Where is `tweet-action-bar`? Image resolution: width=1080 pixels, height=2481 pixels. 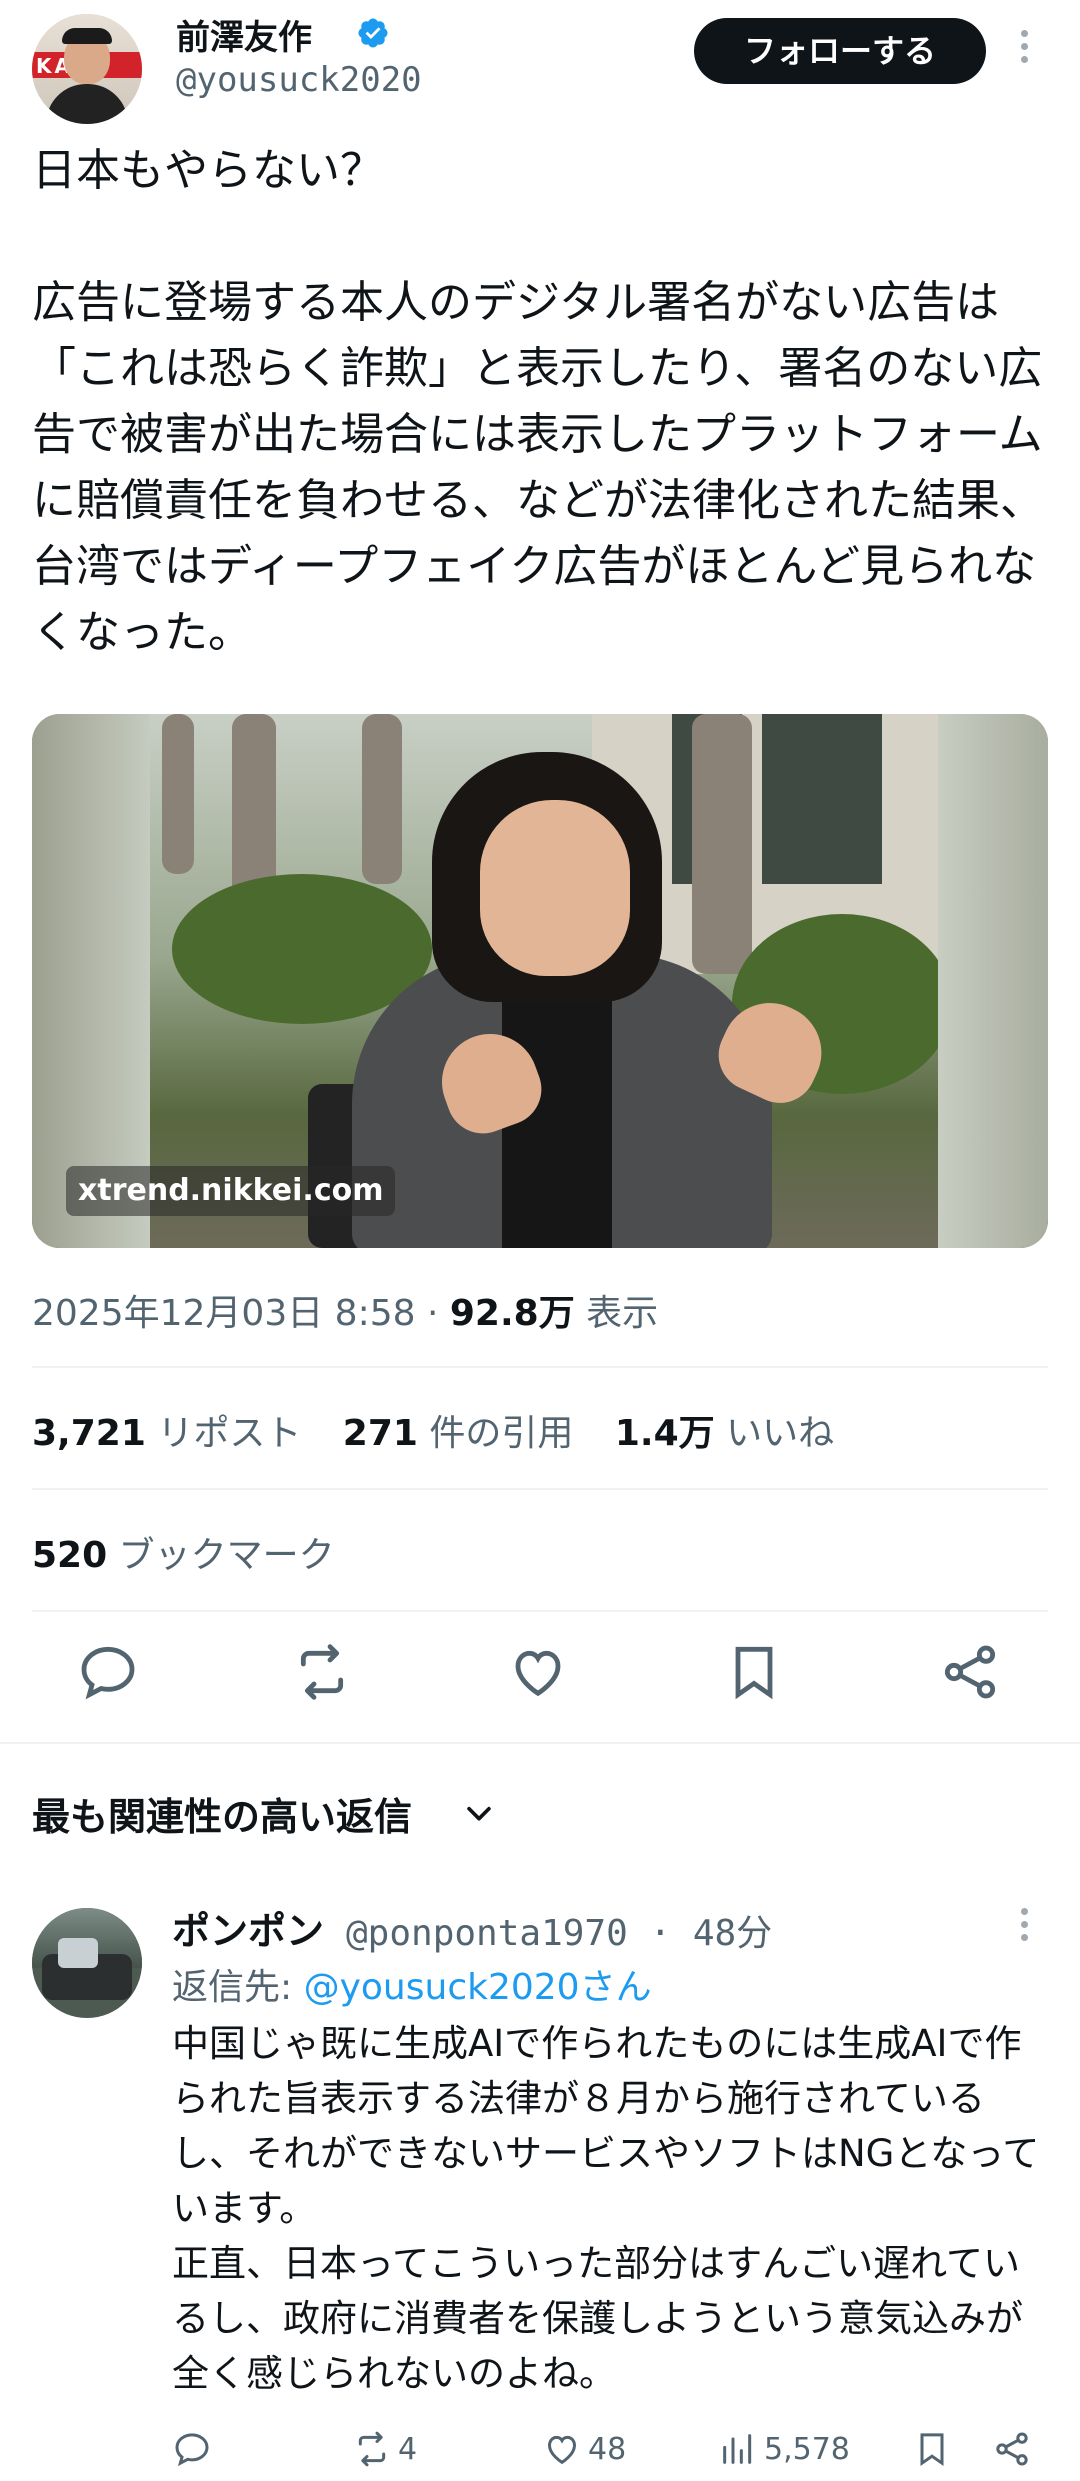 tweet-action-bar is located at coordinates (540, 1680).